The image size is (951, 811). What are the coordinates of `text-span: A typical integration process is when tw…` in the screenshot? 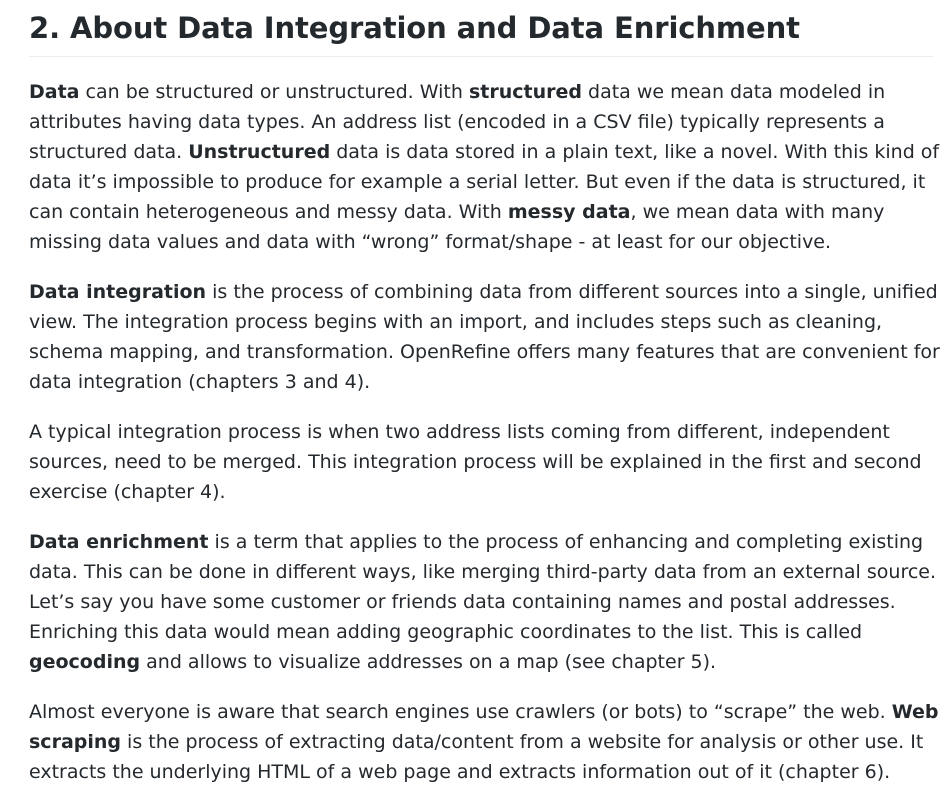 It's located at (475, 462).